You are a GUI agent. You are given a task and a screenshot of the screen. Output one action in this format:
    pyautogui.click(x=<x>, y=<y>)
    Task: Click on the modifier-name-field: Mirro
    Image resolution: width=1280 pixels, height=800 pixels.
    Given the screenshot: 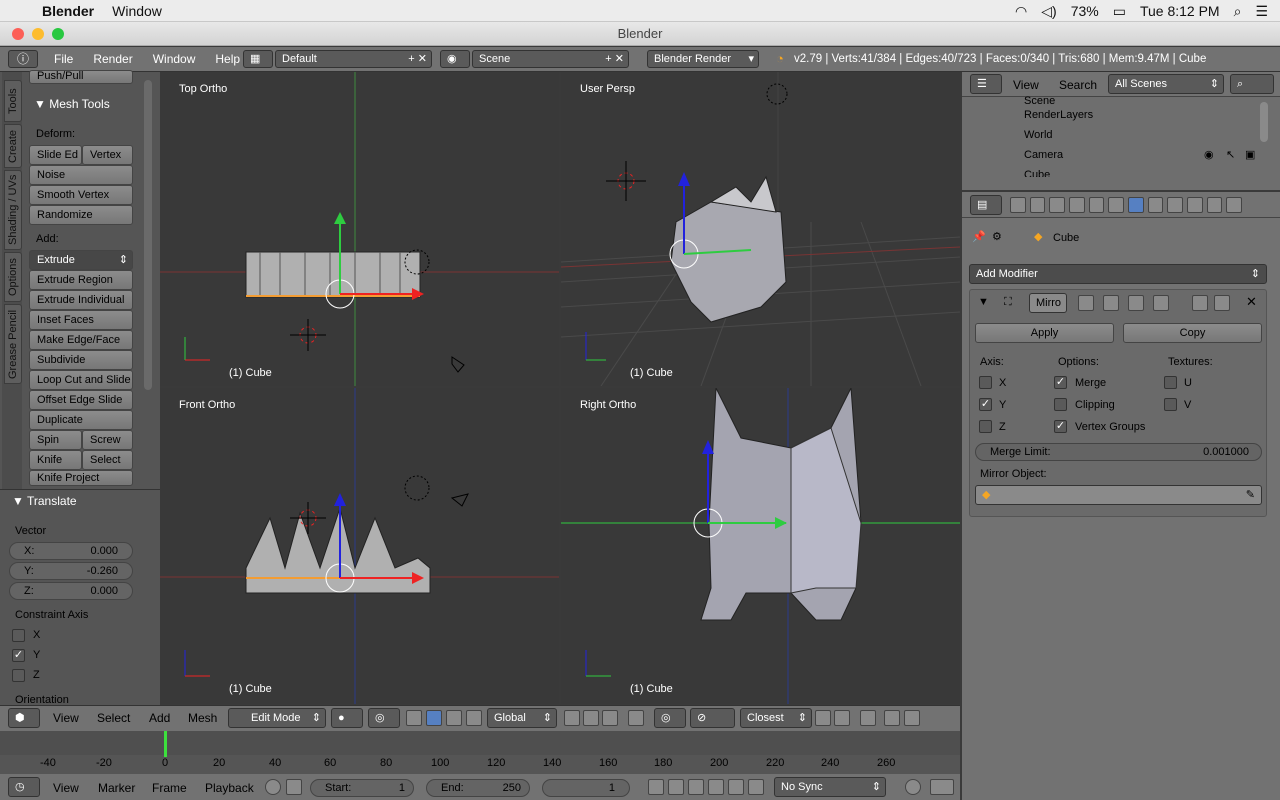 What is the action you would take?
    pyautogui.click(x=1048, y=303)
    